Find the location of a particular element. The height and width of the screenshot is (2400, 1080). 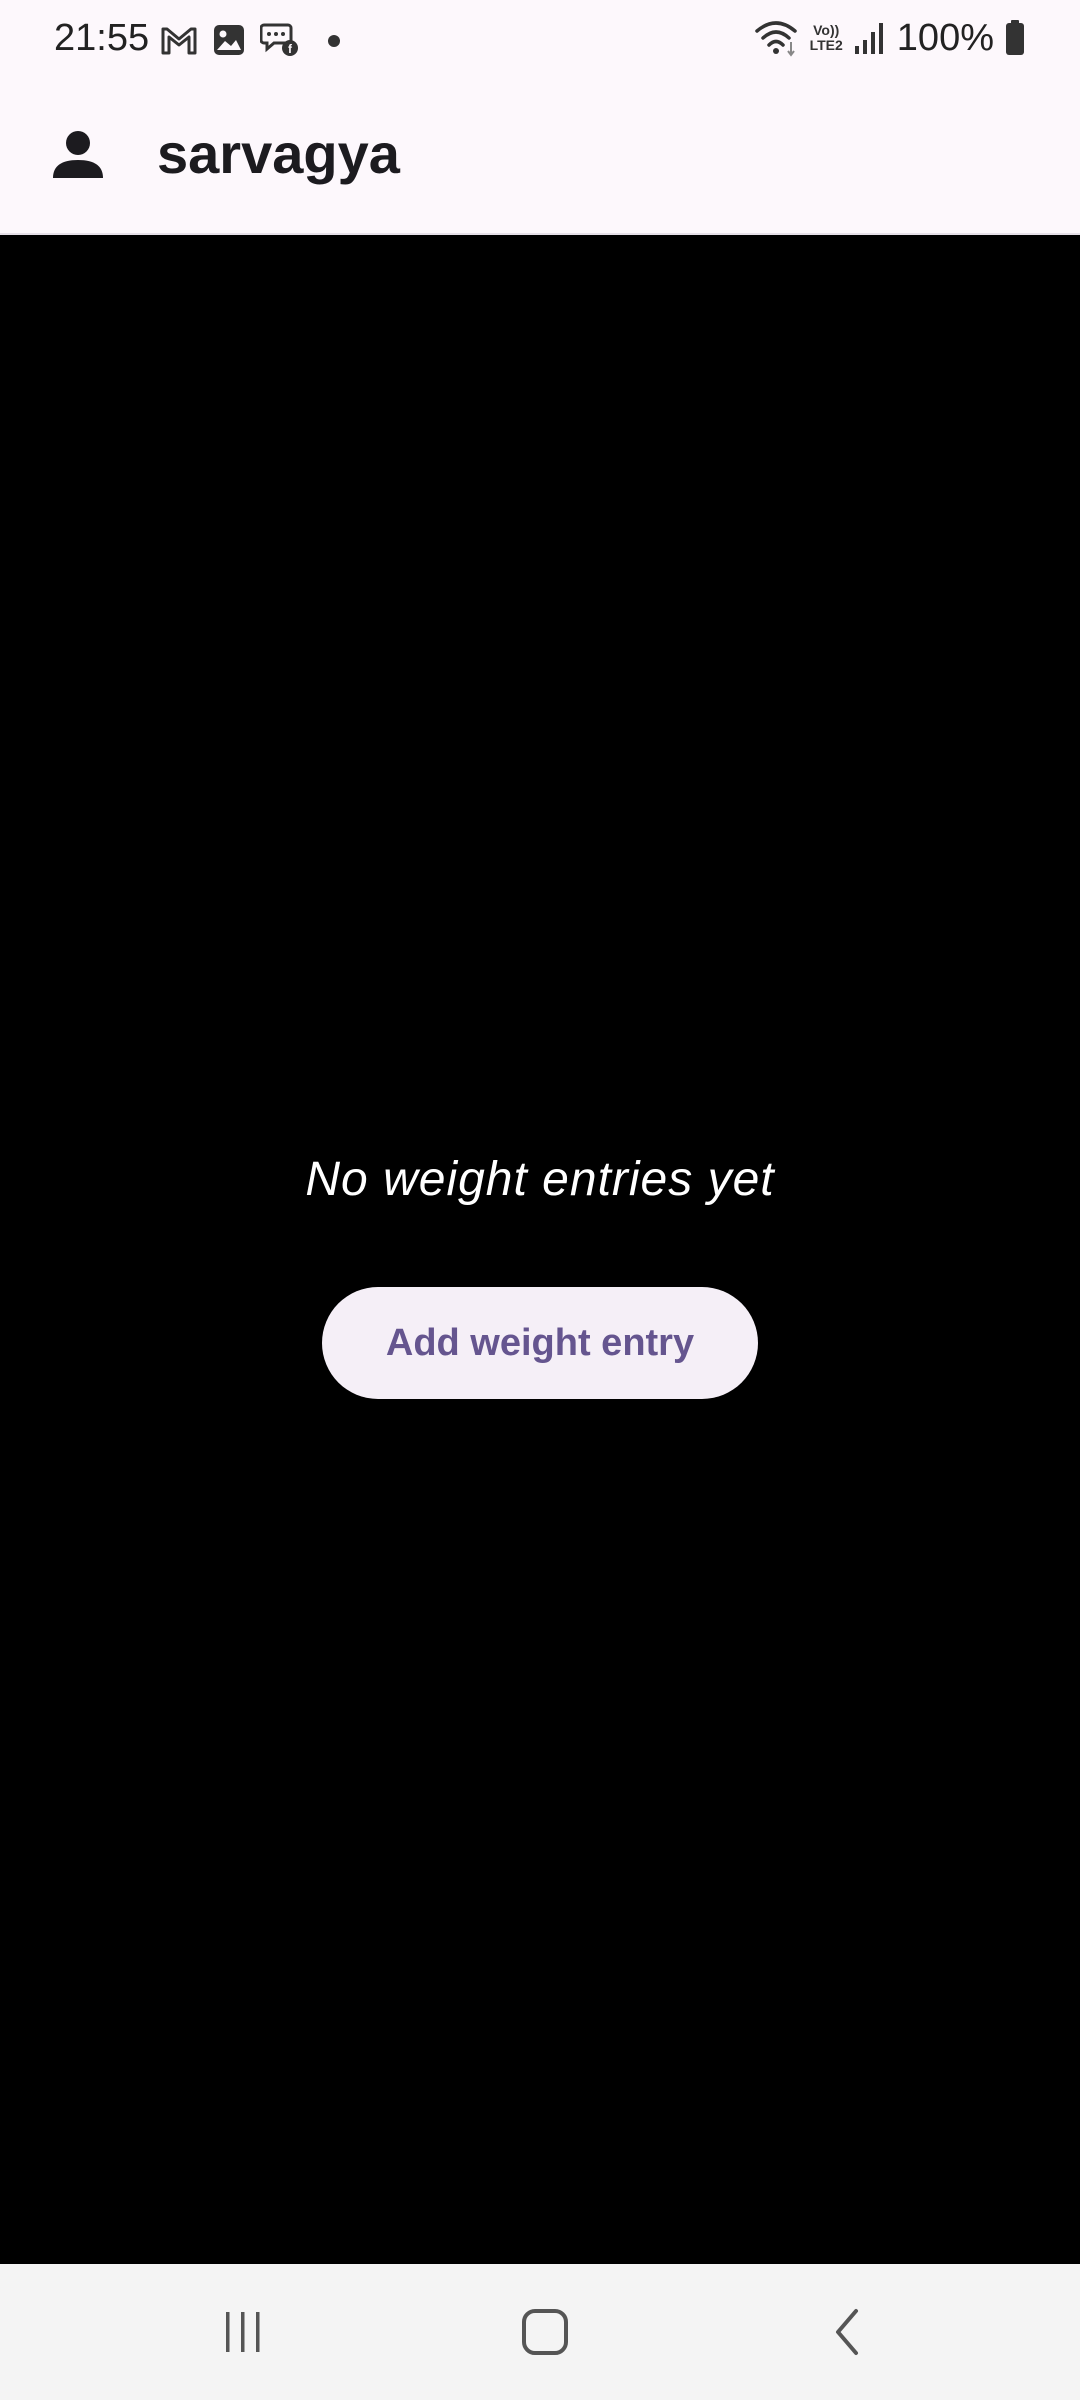

home-icon is located at coordinates (545, 2332).